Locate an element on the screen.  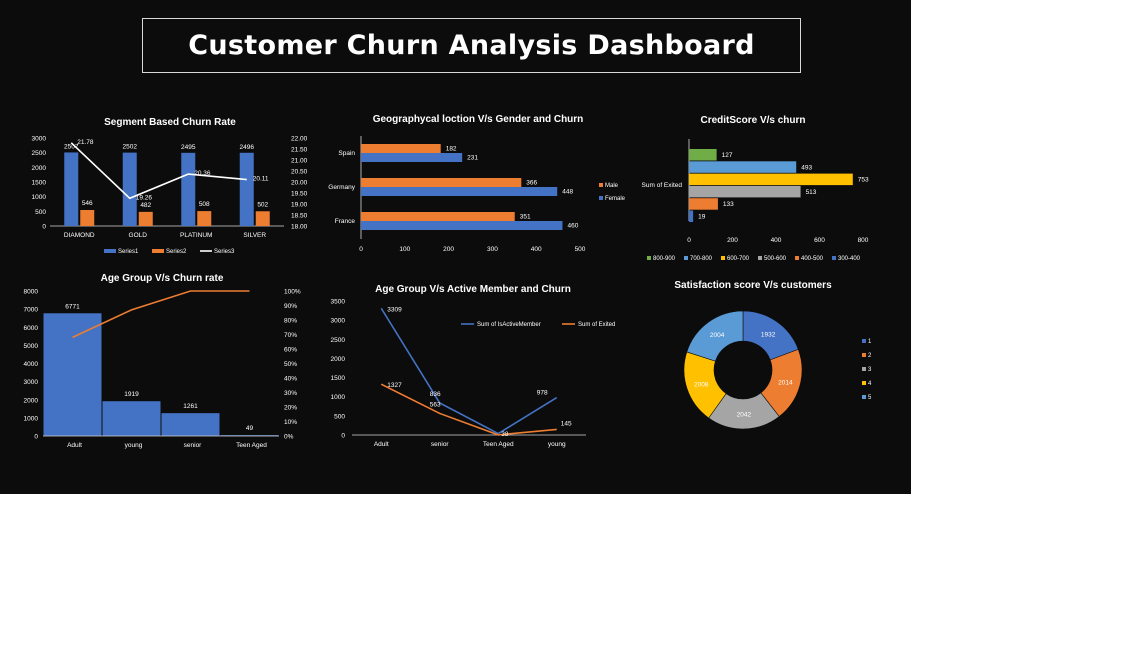
agechurn-bar-label: 1261 is located at coordinates (190, 406).